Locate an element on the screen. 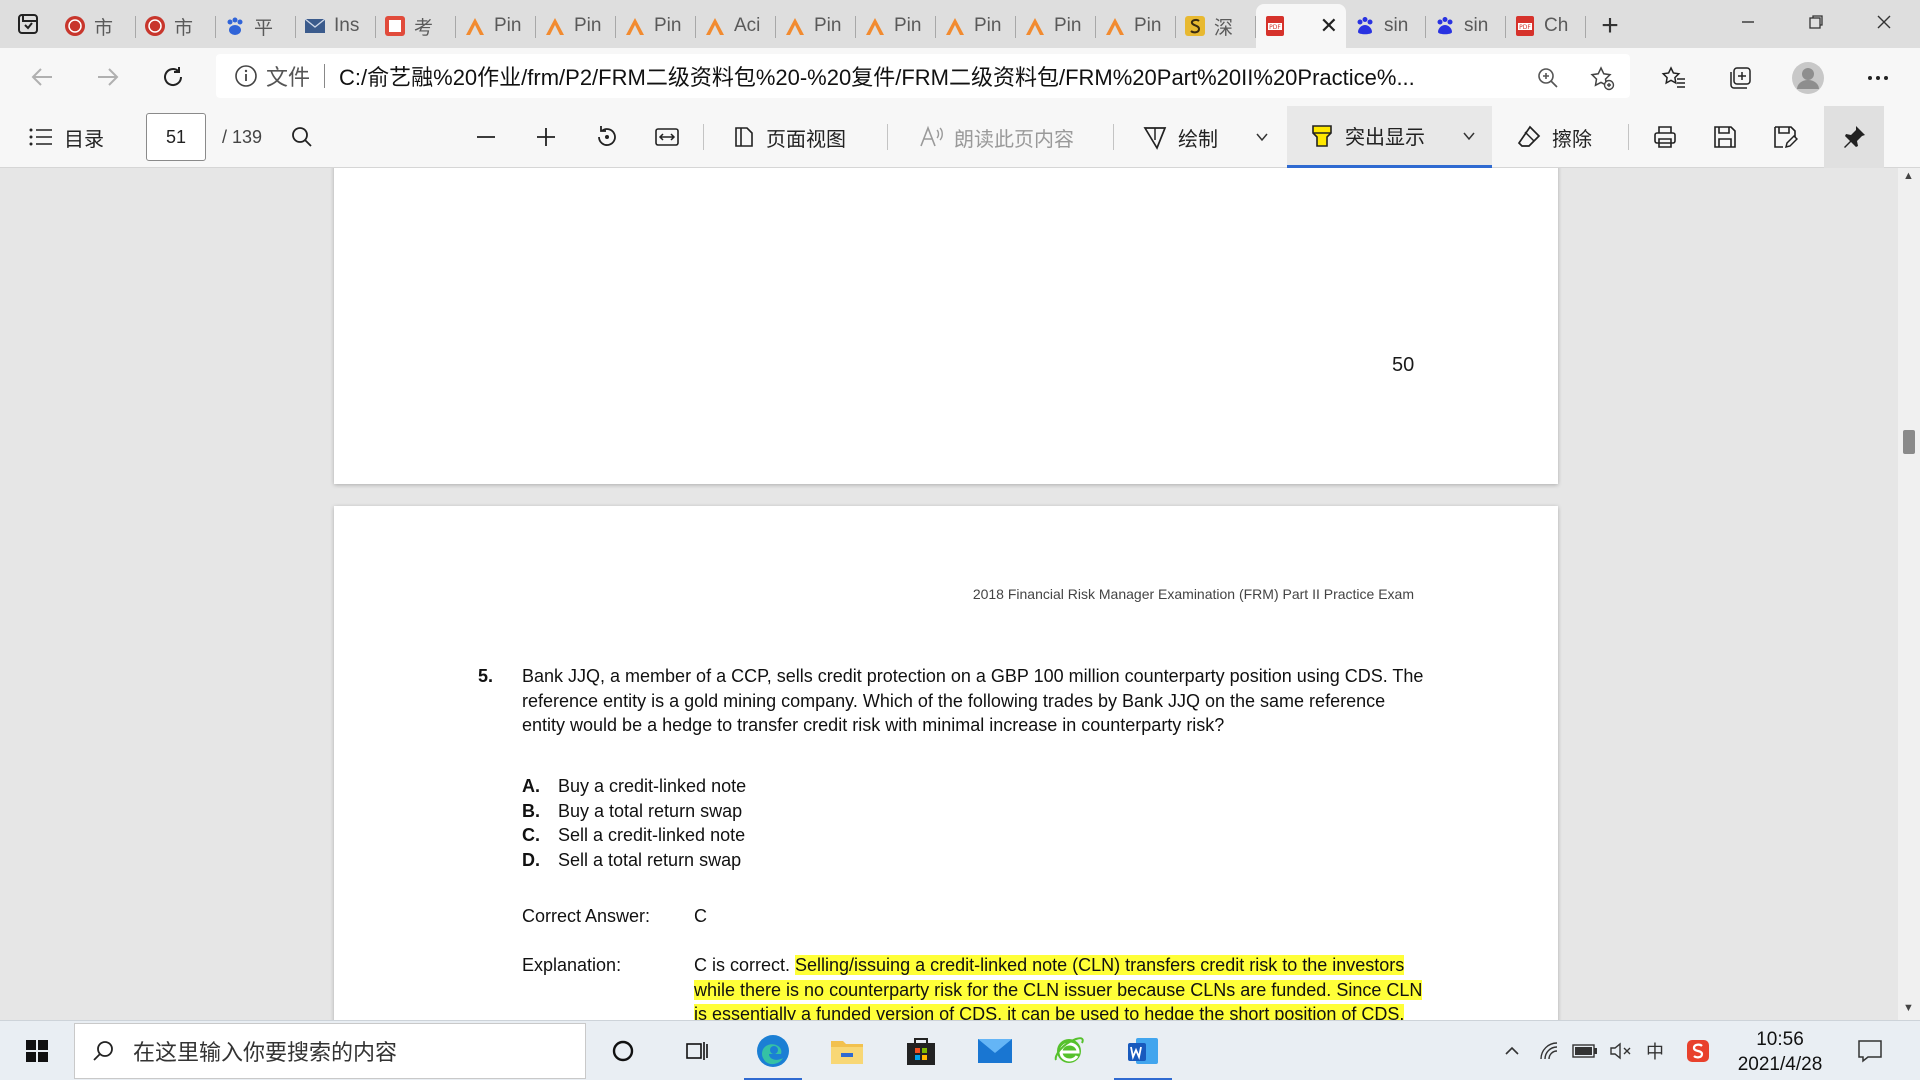 The height and width of the screenshot is (1080, 1920). favorites-button is located at coordinates (1674, 78).